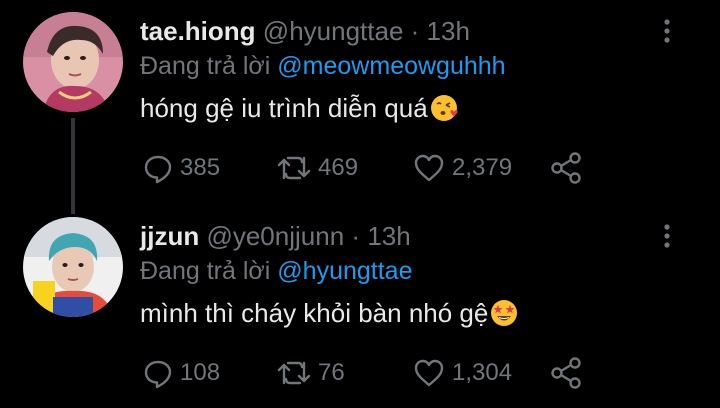  Describe the element at coordinates (198, 31) in the screenshot. I see `display-name: tae.hiong` at that location.